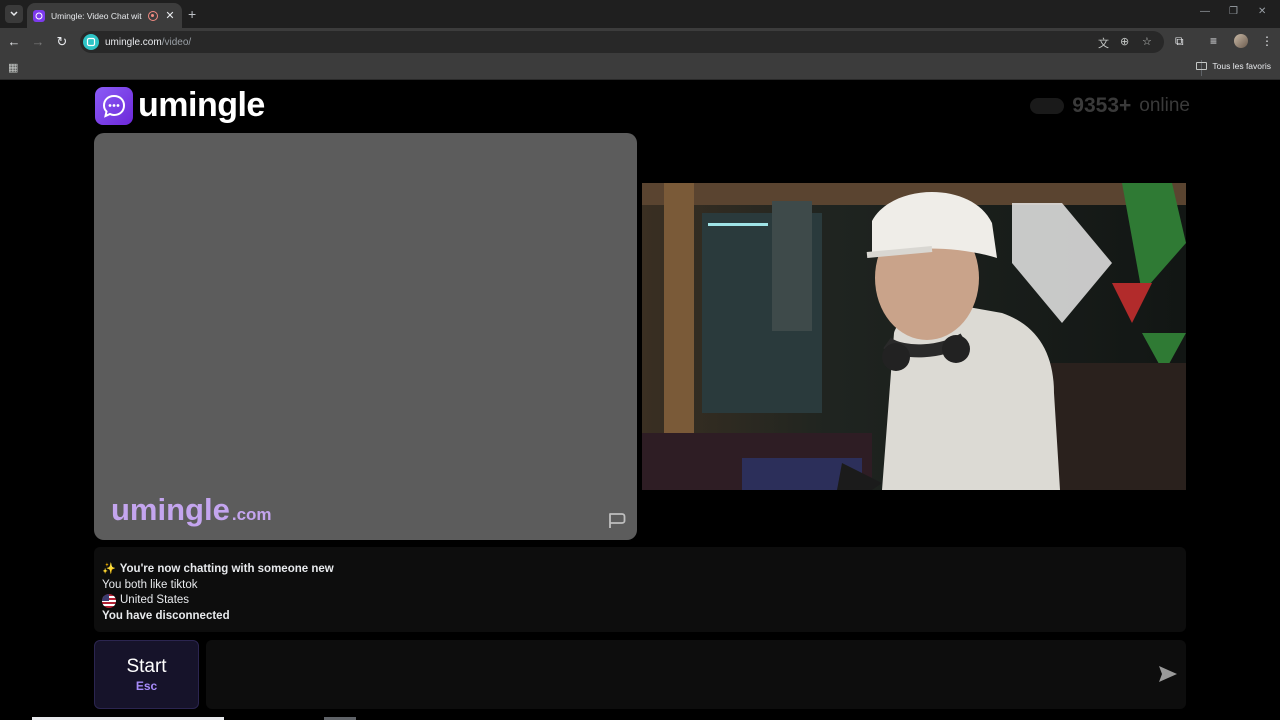 The width and height of the screenshot is (1280, 720). Describe the element at coordinates (146, 666) in the screenshot. I see `start-label: Start` at that location.